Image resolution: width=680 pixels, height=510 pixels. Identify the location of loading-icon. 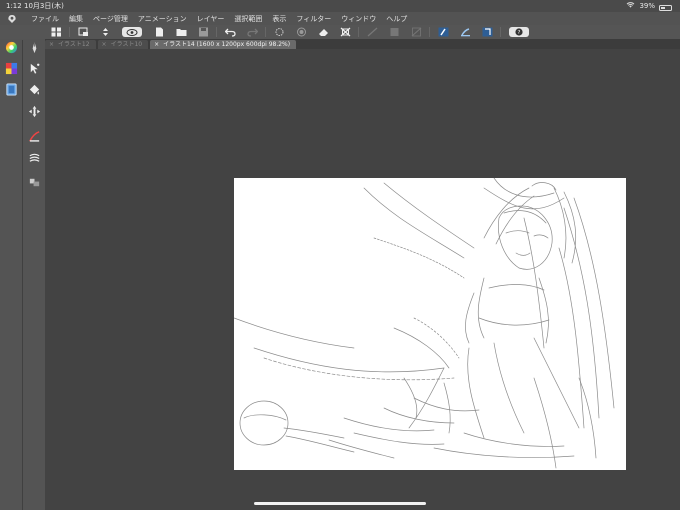
(301, 32).